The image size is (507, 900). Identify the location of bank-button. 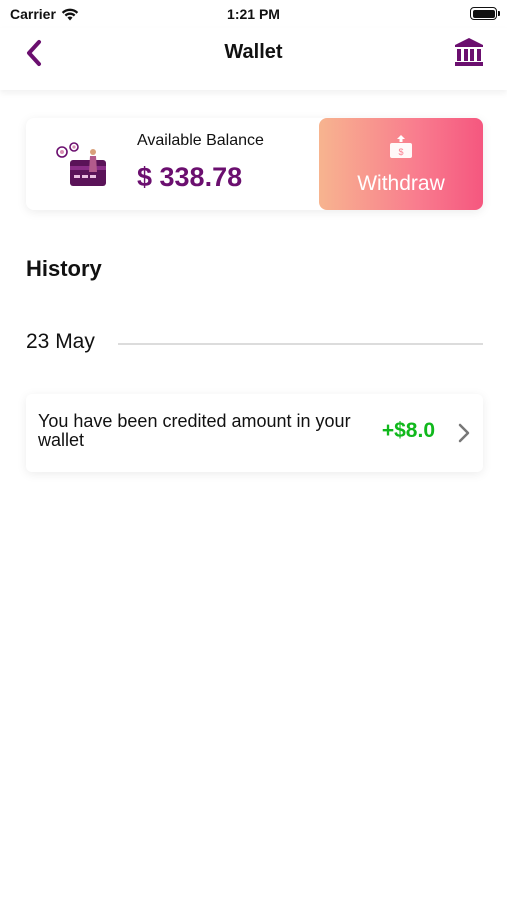
(469, 52).